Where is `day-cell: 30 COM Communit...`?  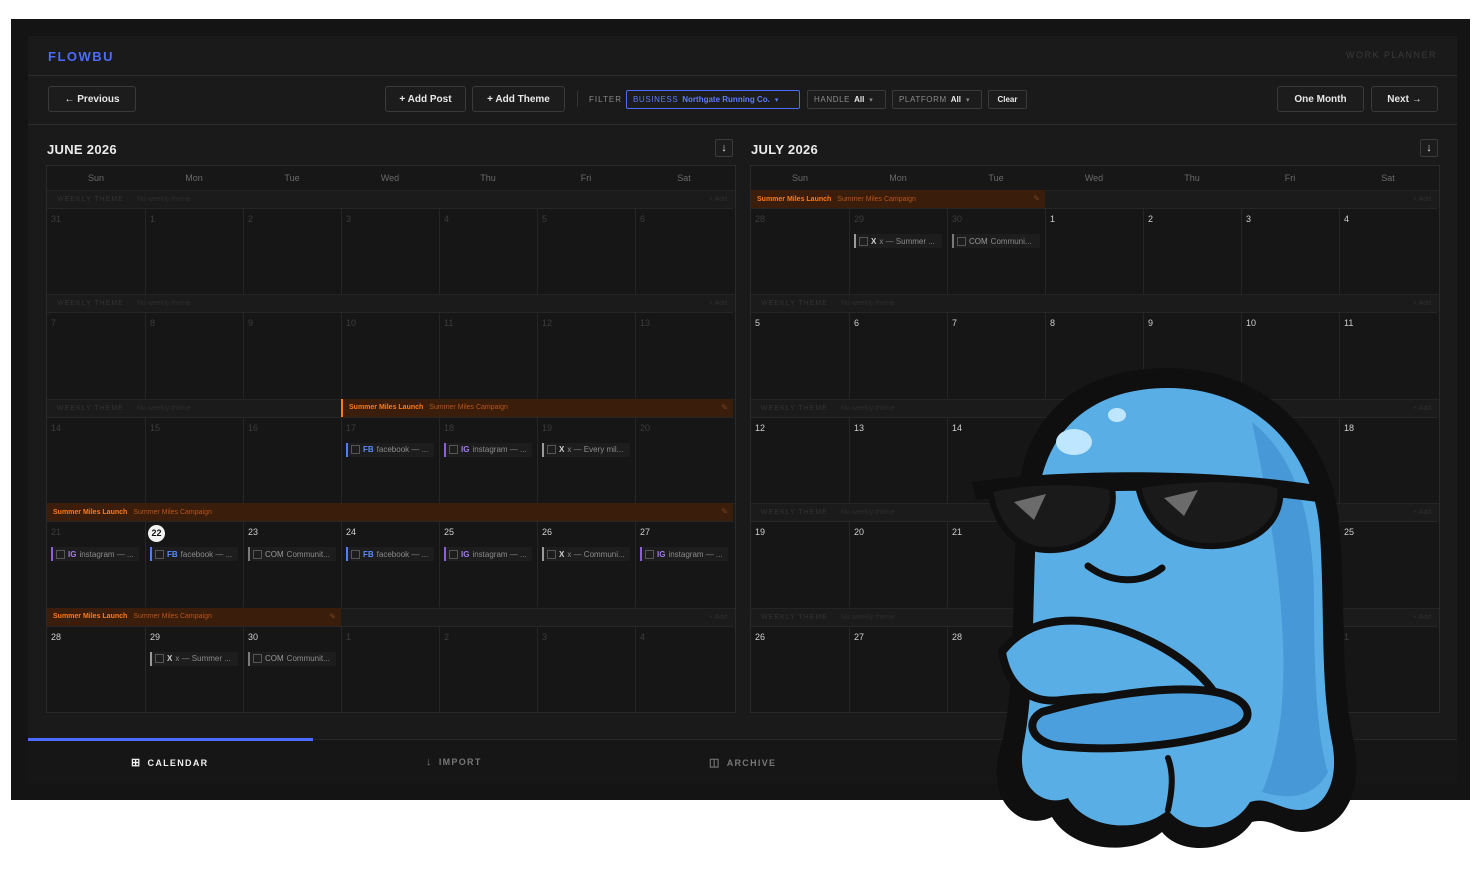
day-cell: 30 COM Communit... is located at coordinates (292, 668).